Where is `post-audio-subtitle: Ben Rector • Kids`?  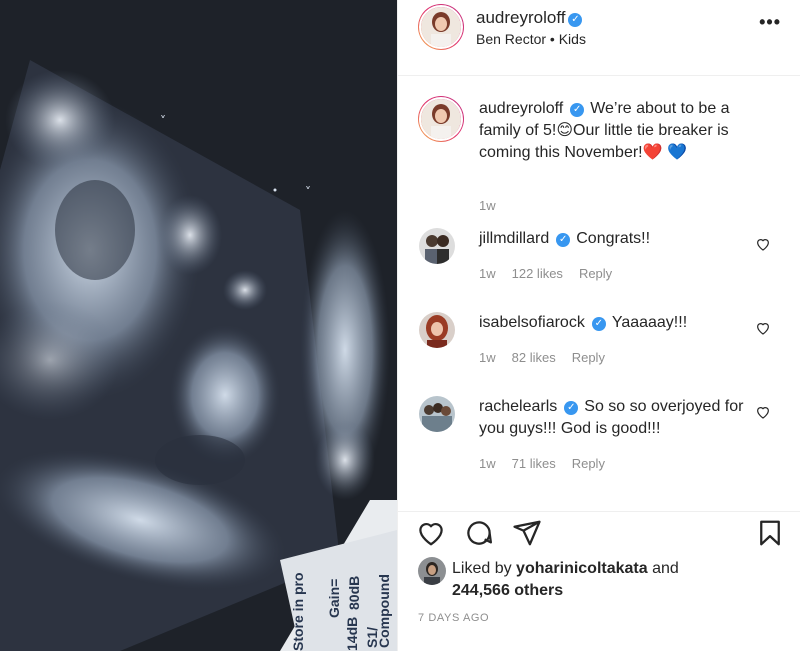 post-audio-subtitle: Ben Rector • Kids is located at coordinates (531, 39).